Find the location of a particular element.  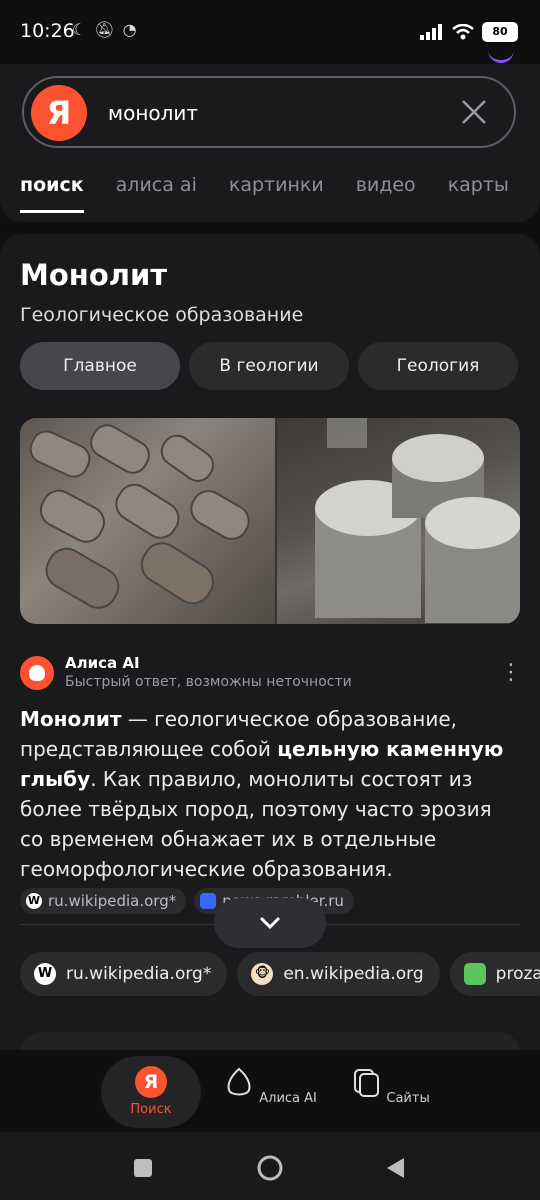

source-proza: proza is located at coordinates (494, 974).